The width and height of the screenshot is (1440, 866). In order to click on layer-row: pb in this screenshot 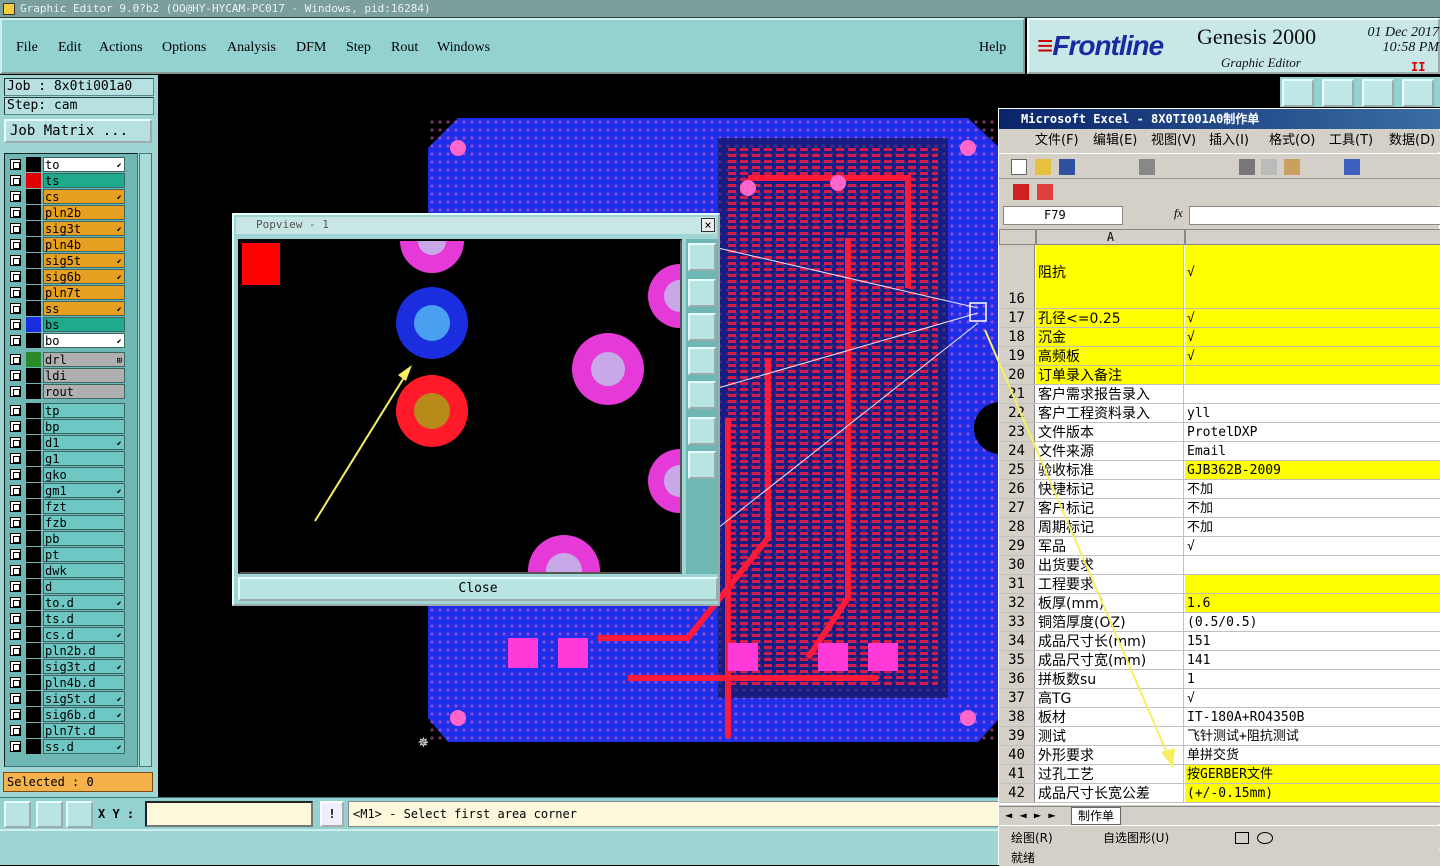, I will do `click(66, 538)`.